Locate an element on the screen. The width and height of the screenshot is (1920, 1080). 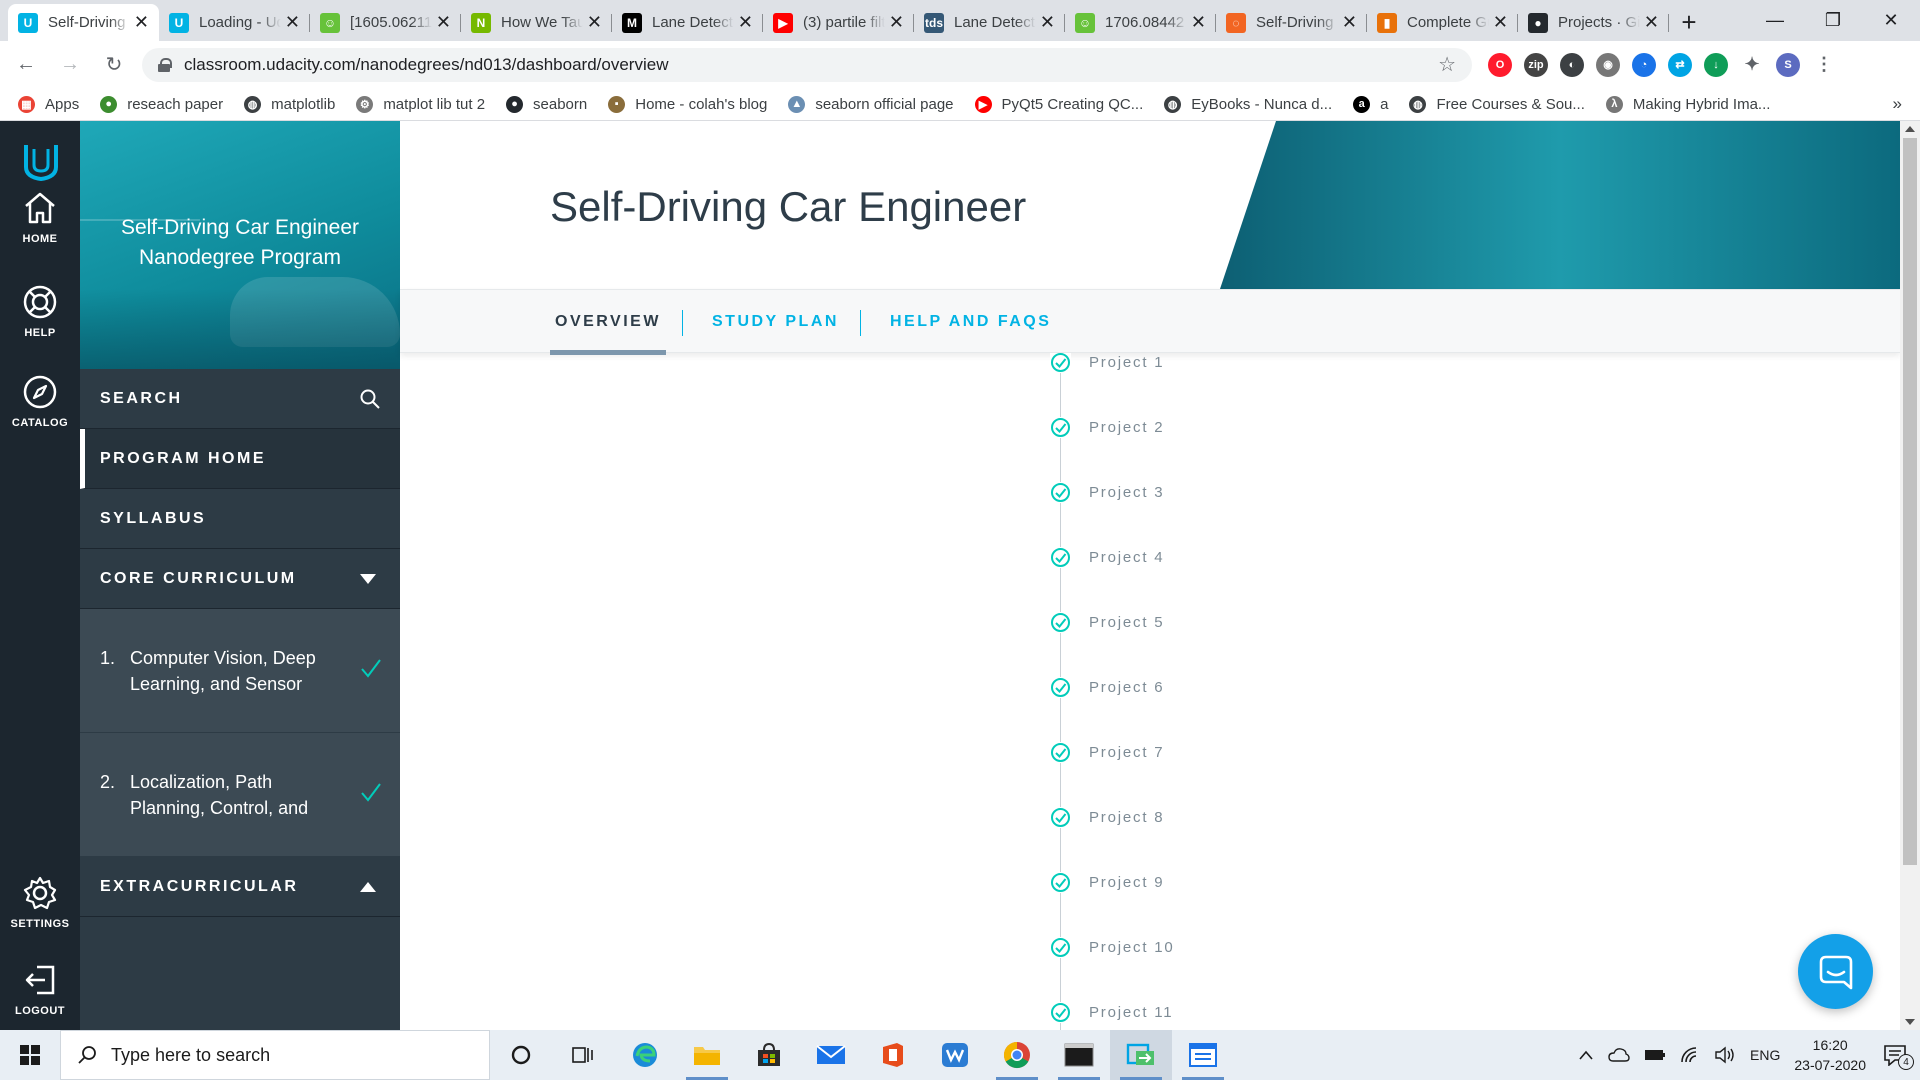
taskbar-office is located at coordinates (893, 1055).